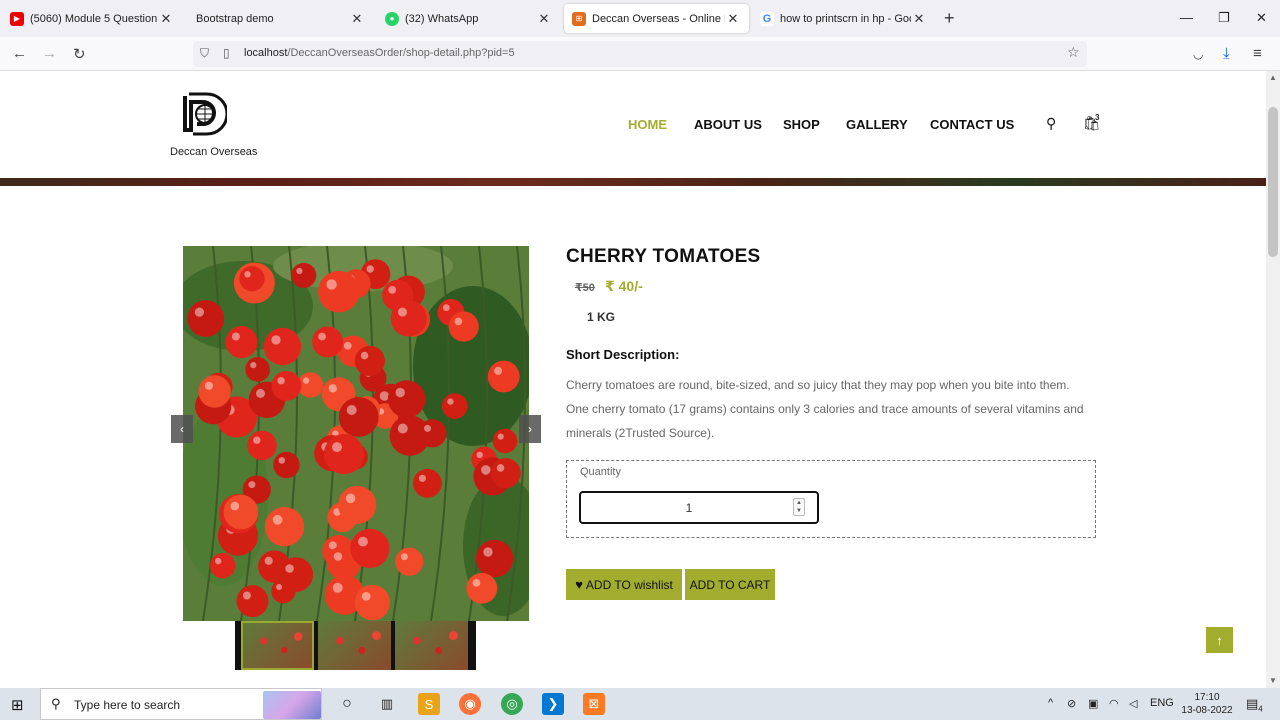  What do you see at coordinates (347, 704) in the screenshot?
I see `cortana-icon: ○` at bounding box center [347, 704].